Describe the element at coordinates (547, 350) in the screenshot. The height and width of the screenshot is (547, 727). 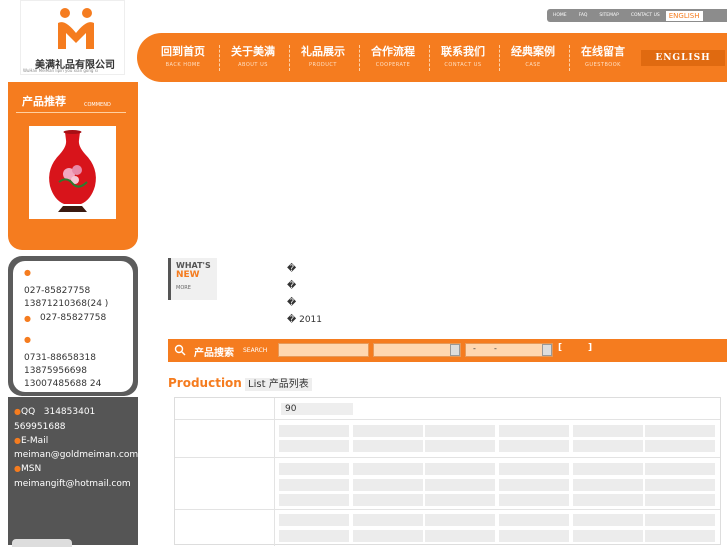
I see `subcategory-dropdown-button` at that location.